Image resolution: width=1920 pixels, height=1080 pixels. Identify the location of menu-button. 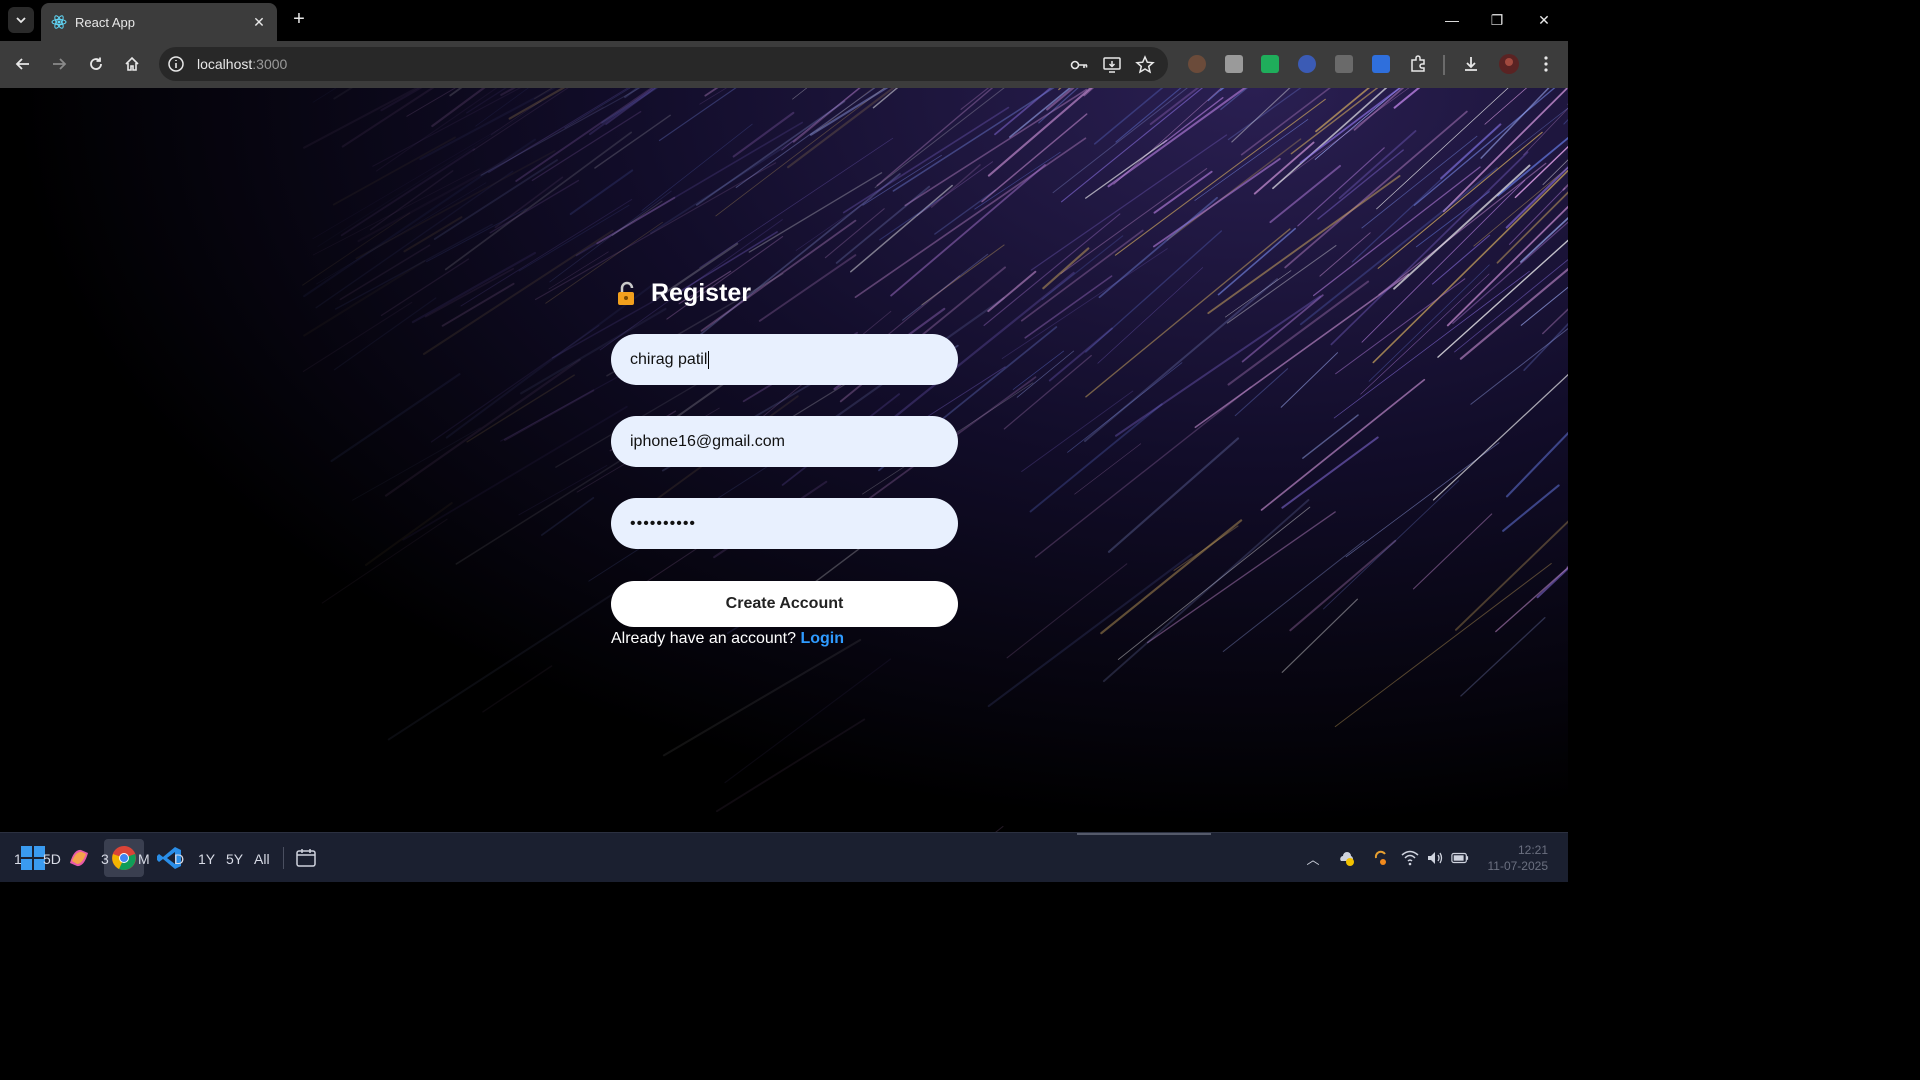
(1546, 64).